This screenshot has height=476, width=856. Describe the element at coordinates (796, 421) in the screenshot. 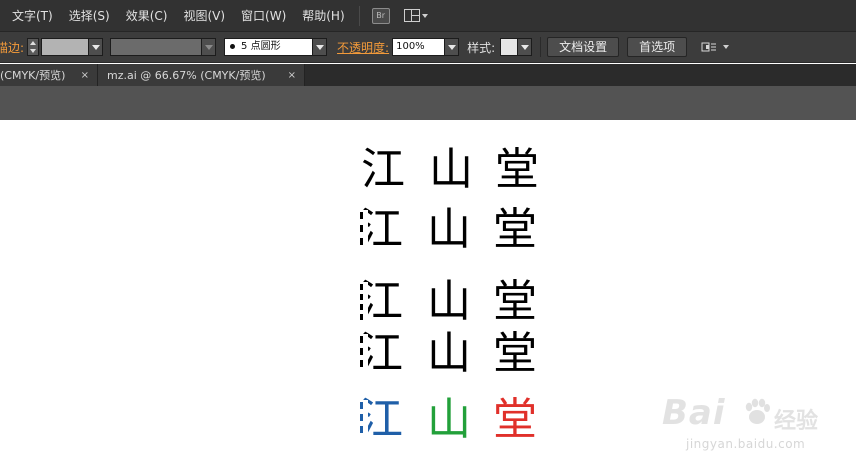

I see `watermark-jingyan: 经验` at that location.